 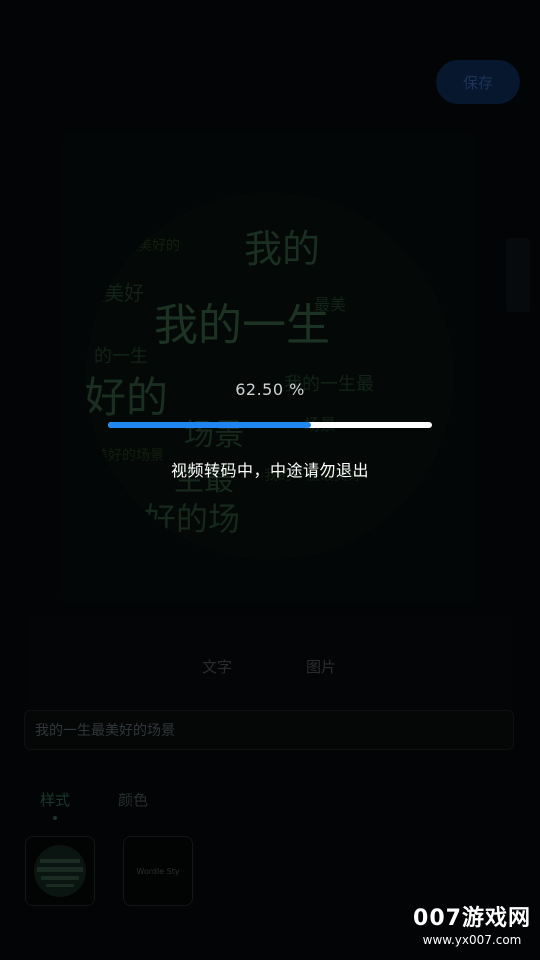 What do you see at coordinates (55, 818) in the screenshot?
I see `active-tab-indicator` at bounding box center [55, 818].